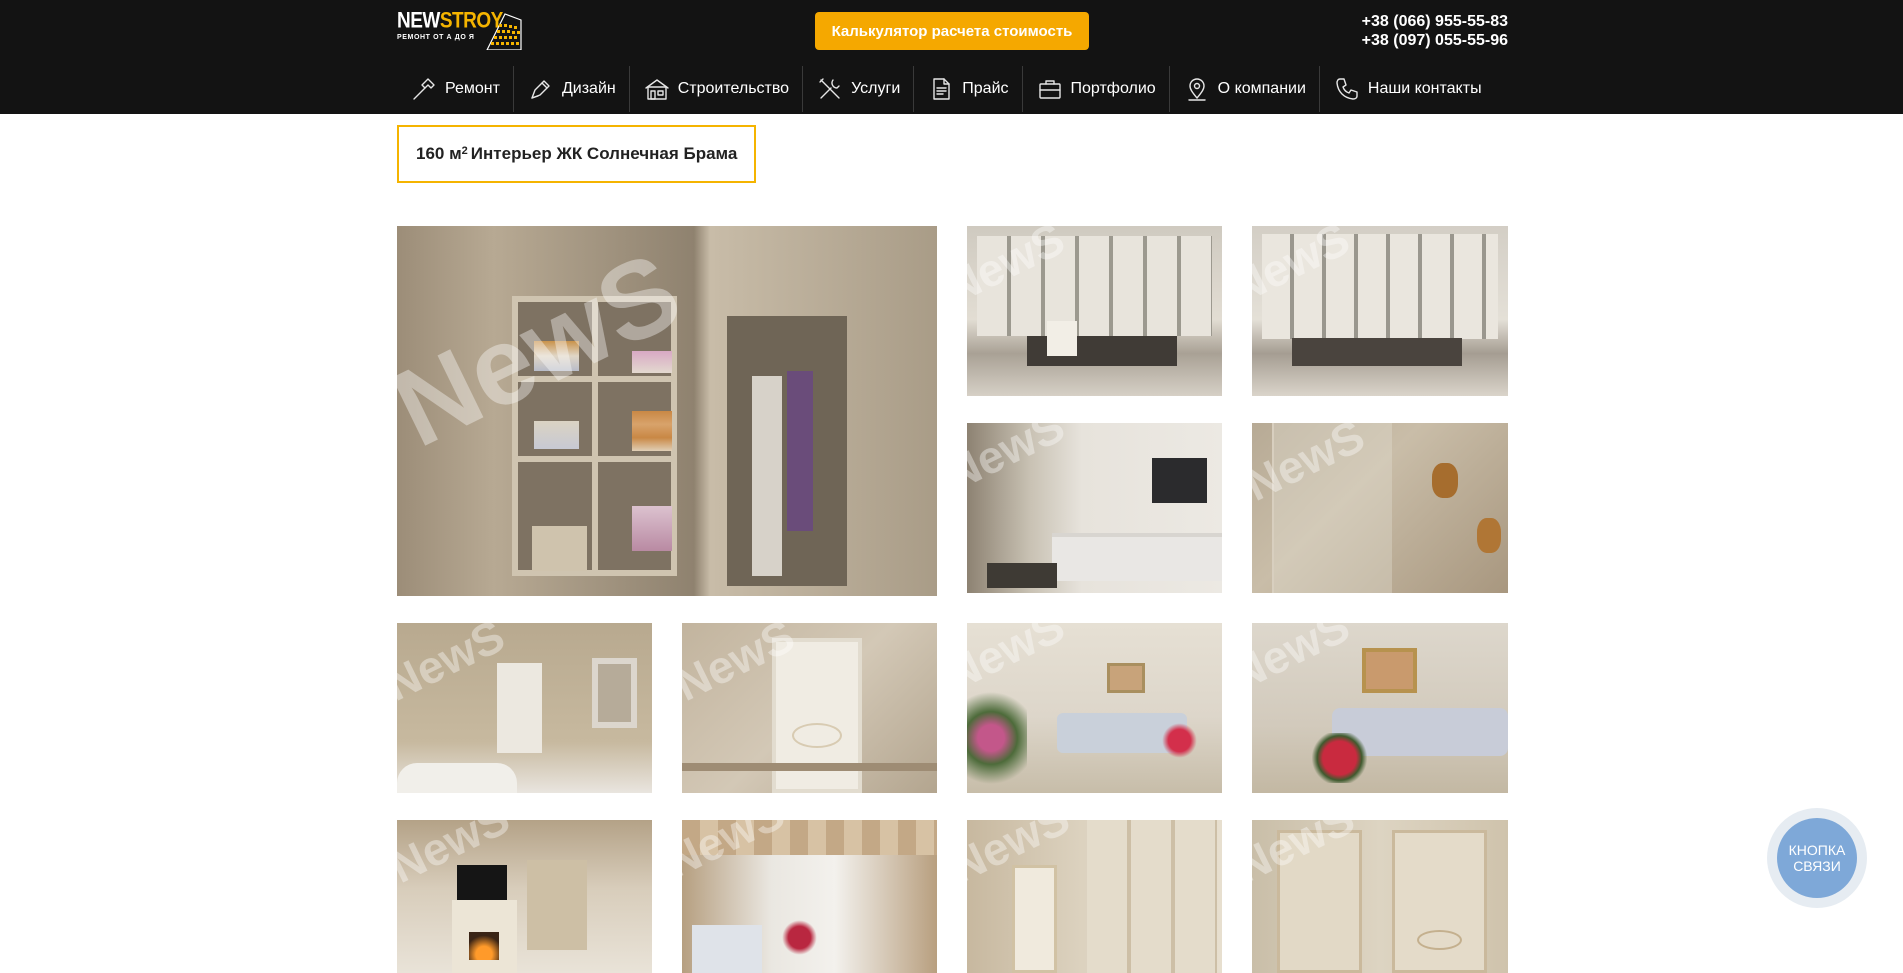  I want to click on nav-item-portfolio: Портфолио, so click(1096, 89).